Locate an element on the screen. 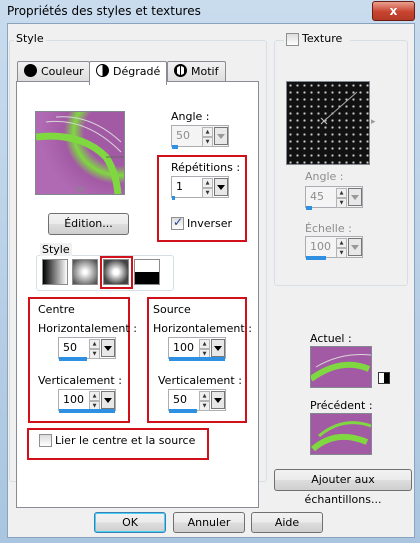 Image resolution: width=420 pixels, height=543 pixels. texture-scale-dropdown-icon is located at coordinates (355, 247).